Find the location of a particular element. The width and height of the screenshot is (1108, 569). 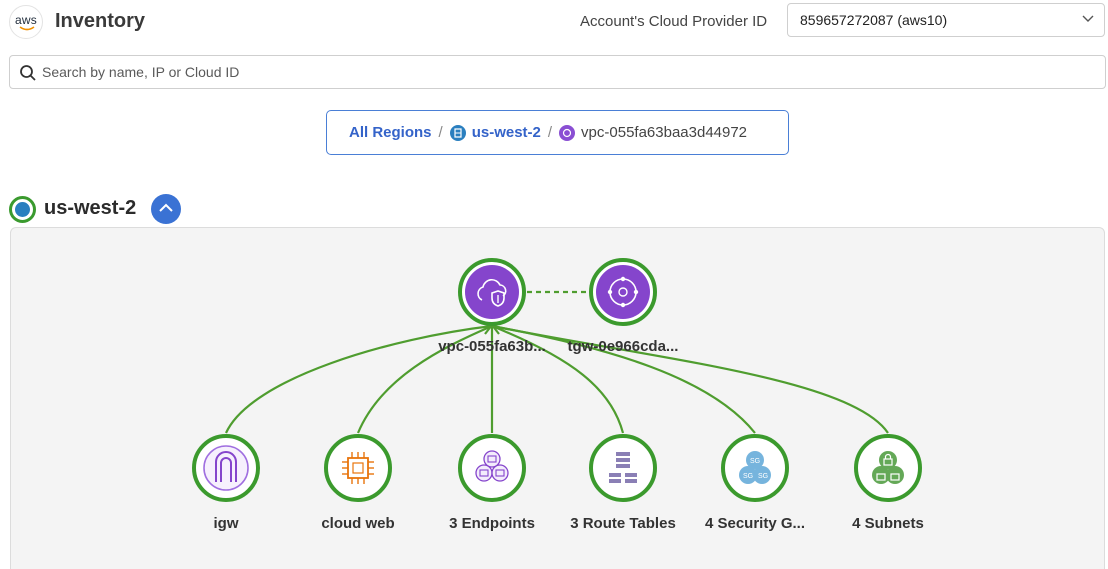

security-groups-icon: SG SG SG is located at coordinates (755, 467).